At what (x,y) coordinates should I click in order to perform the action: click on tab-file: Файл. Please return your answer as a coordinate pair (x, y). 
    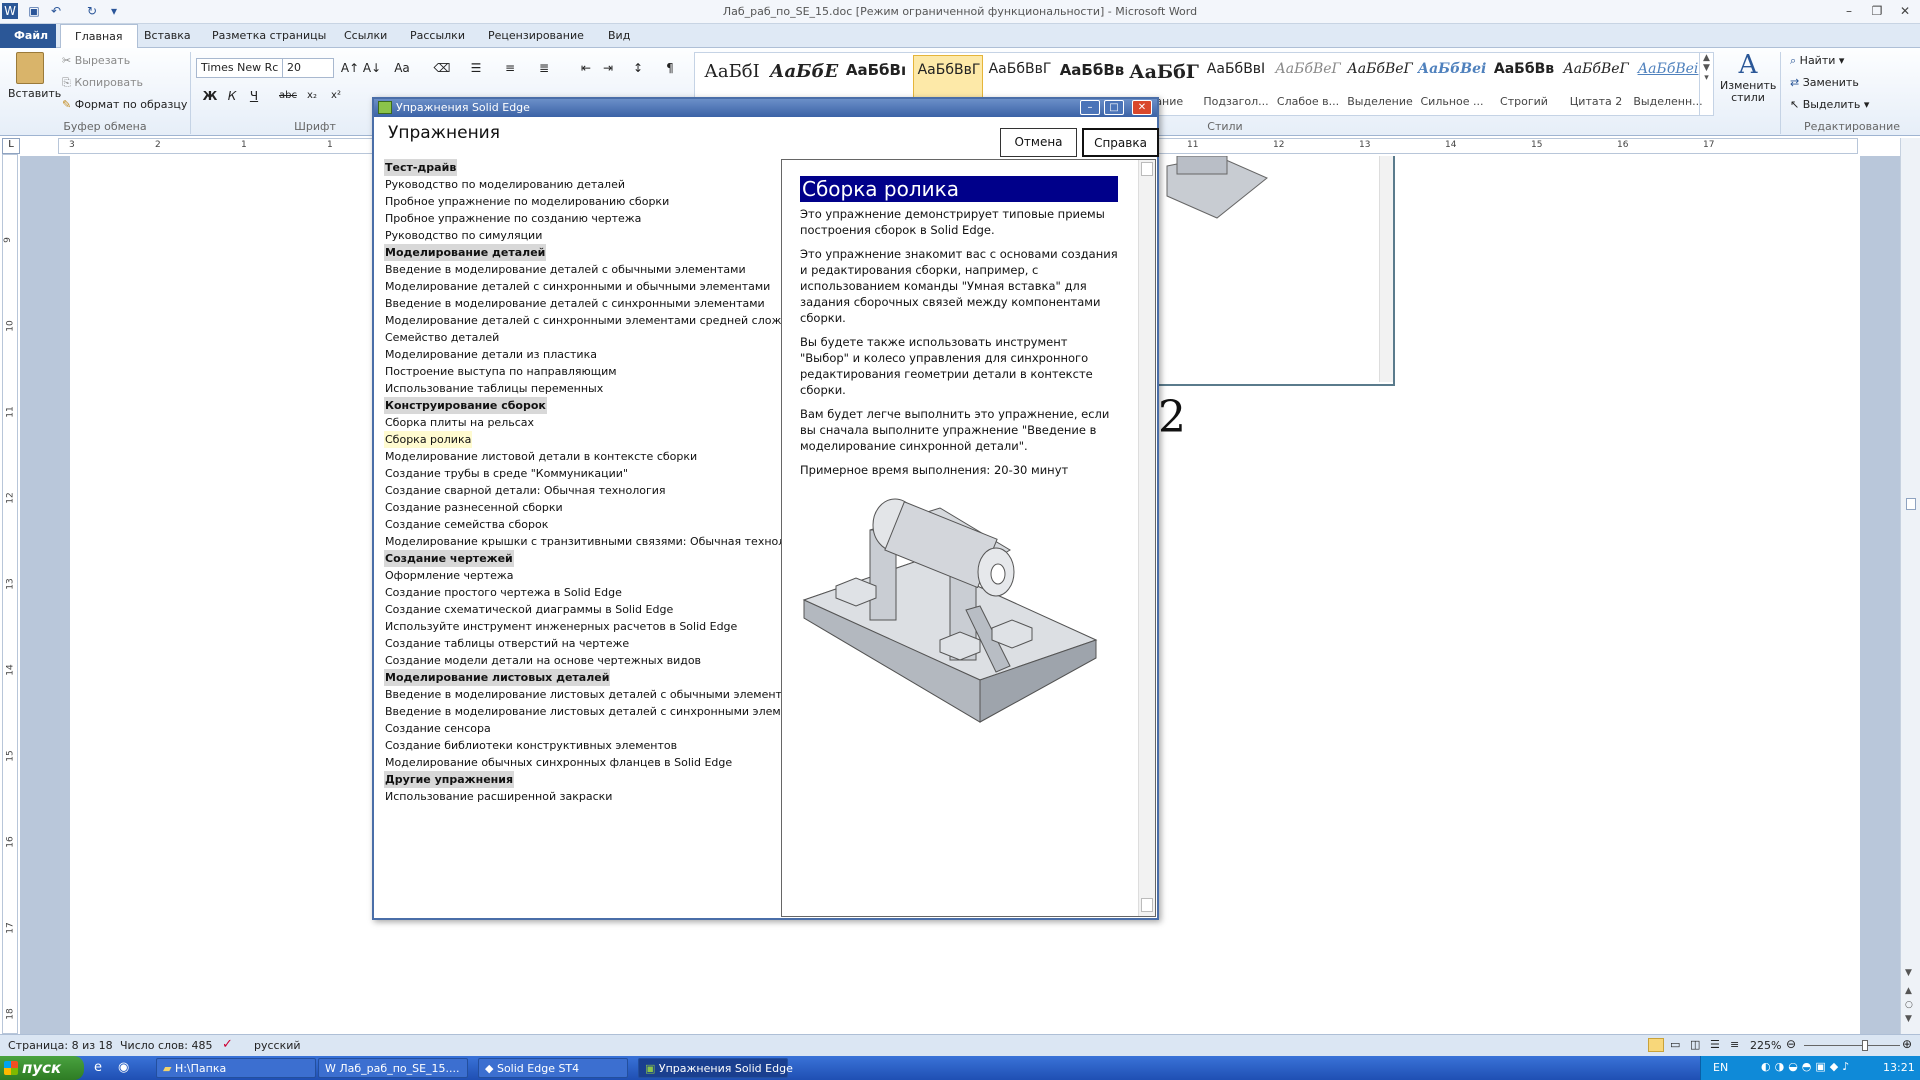
    Looking at the image, I should click on (28, 36).